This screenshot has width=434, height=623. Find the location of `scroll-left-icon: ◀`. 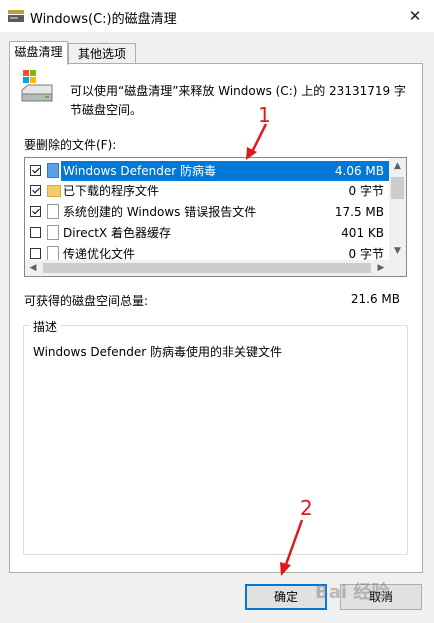

scroll-left-icon: ◀ is located at coordinates (33, 268).